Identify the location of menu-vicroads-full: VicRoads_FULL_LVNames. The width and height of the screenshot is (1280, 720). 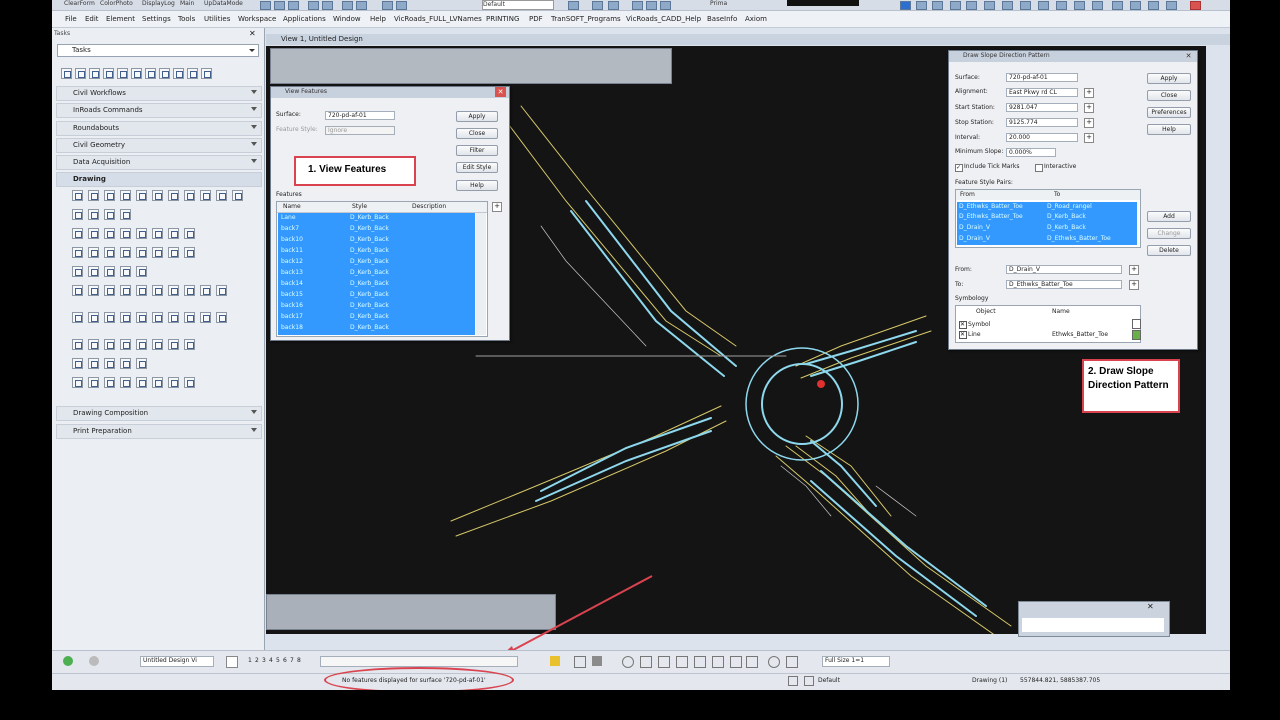
(438, 19).